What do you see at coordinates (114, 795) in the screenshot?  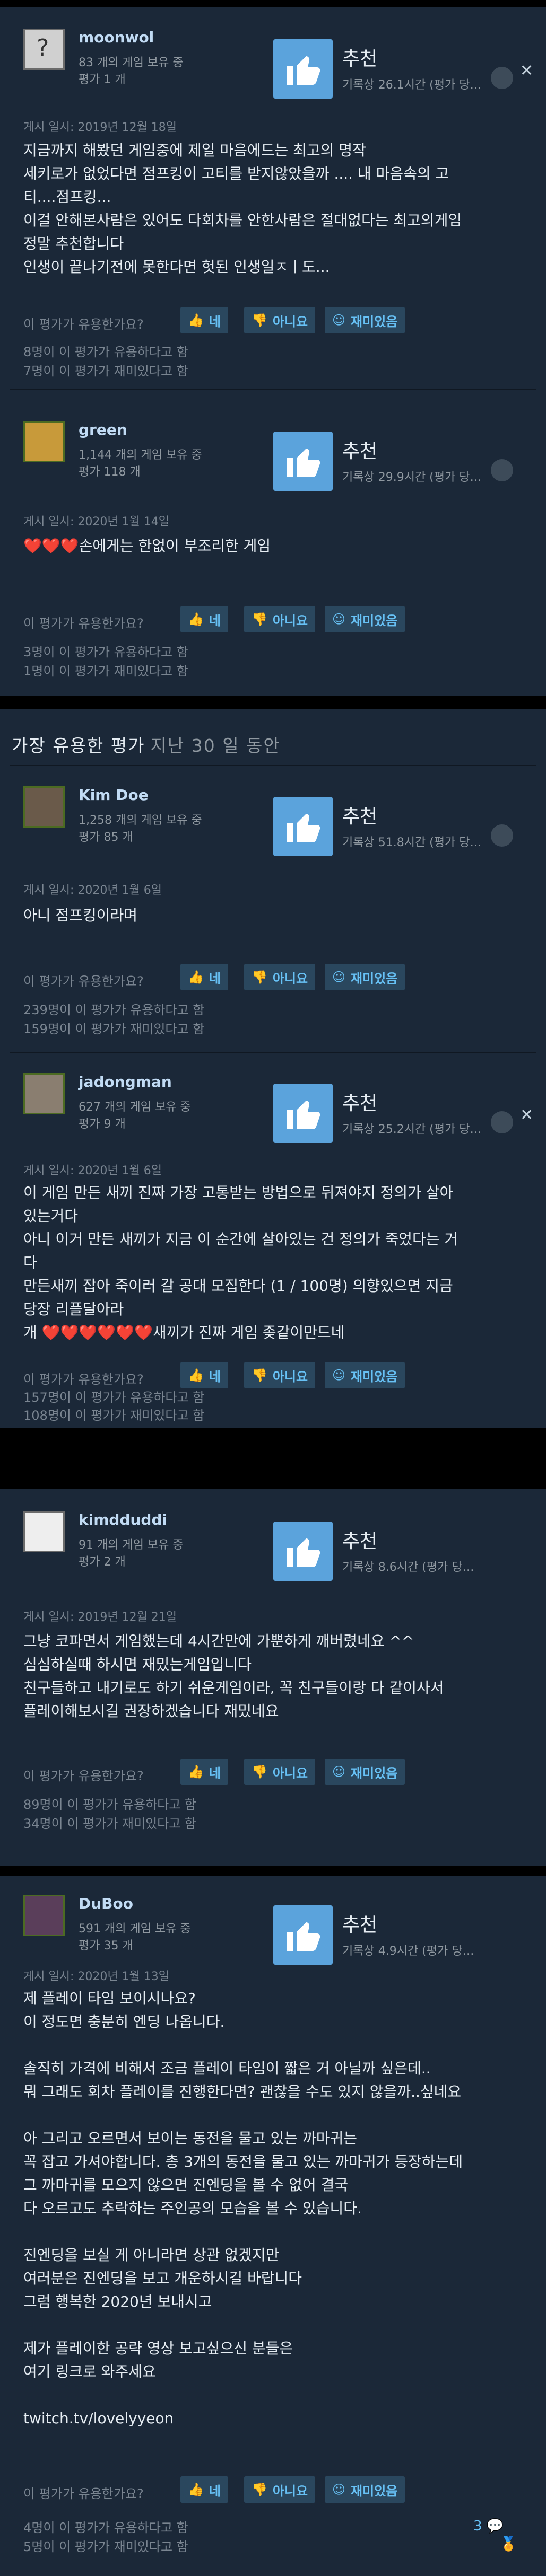 I see `username: Kim Doe` at bounding box center [114, 795].